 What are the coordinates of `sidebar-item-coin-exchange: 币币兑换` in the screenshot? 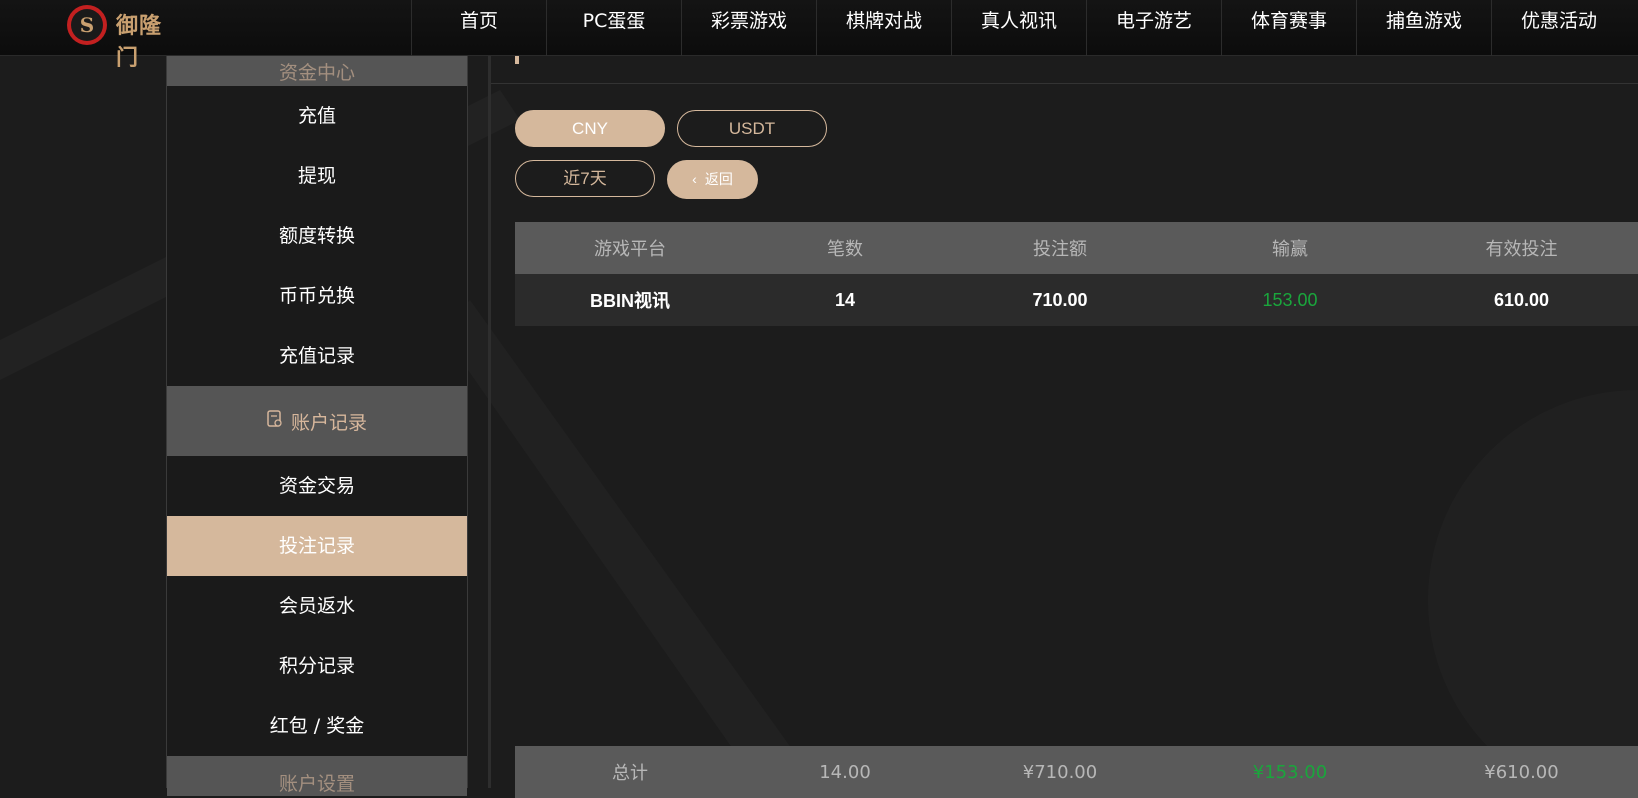 It's located at (317, 296).